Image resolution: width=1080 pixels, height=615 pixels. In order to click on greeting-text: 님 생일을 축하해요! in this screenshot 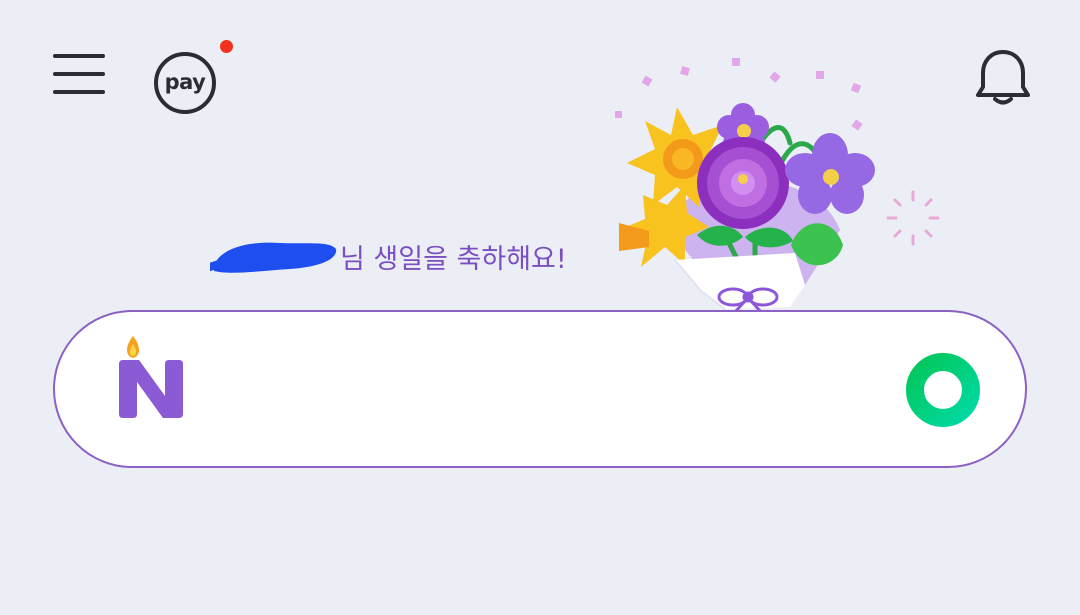, I will do `click(453, 259)`.